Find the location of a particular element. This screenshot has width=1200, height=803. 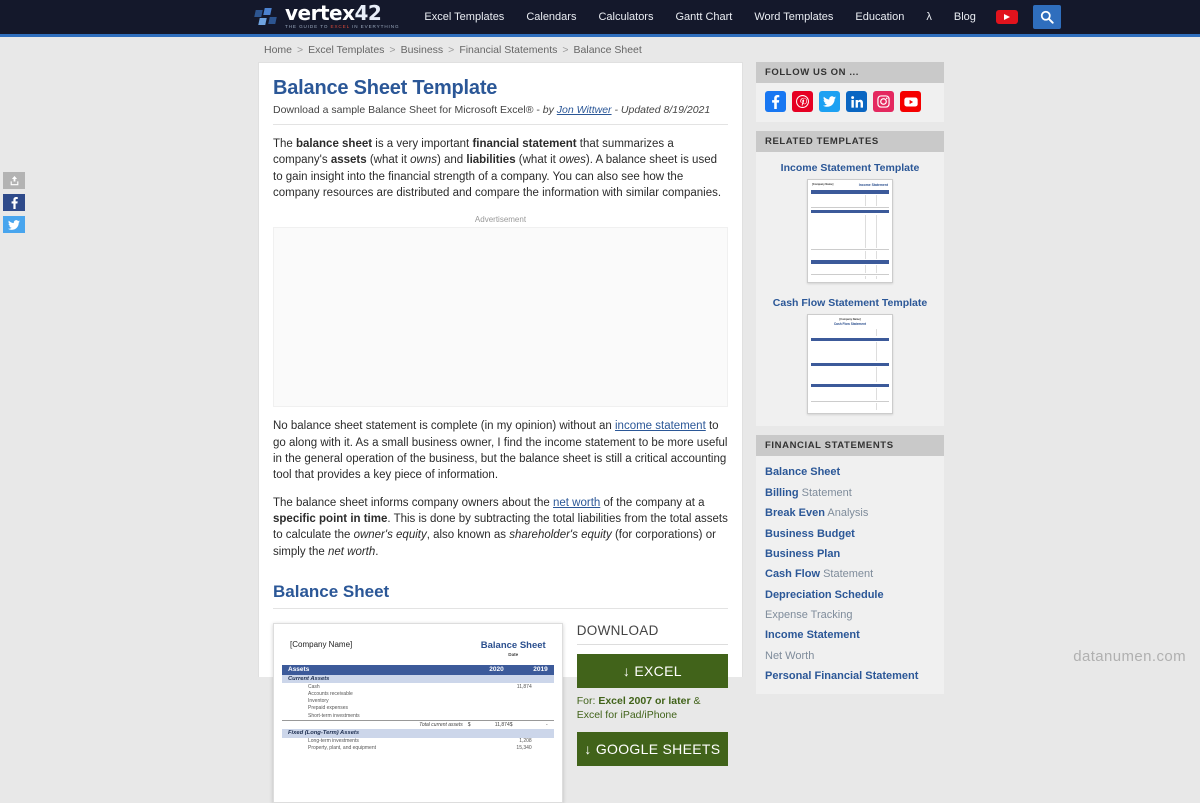

related-template-link-cash-flow: Cash Flow Statement Template is located at coordinates (850, 303).